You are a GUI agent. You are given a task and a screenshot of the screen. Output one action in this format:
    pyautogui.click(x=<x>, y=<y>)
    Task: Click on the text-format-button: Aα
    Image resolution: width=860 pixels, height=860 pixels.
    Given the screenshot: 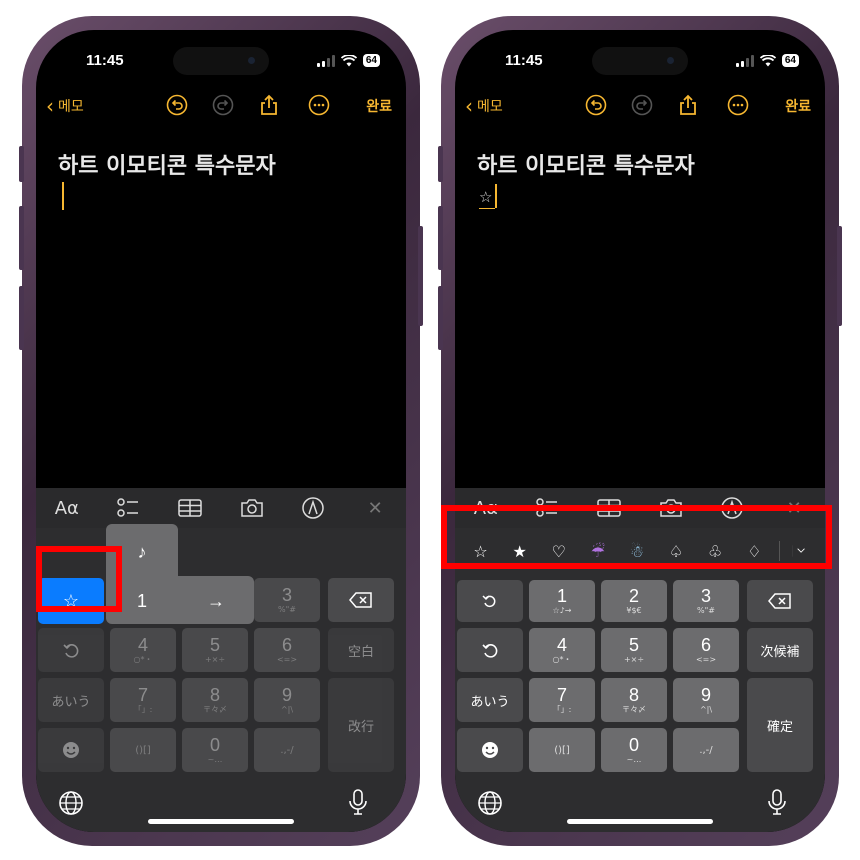 What is the action you would take?
    pyautogui.click(x=67, y=508)
    